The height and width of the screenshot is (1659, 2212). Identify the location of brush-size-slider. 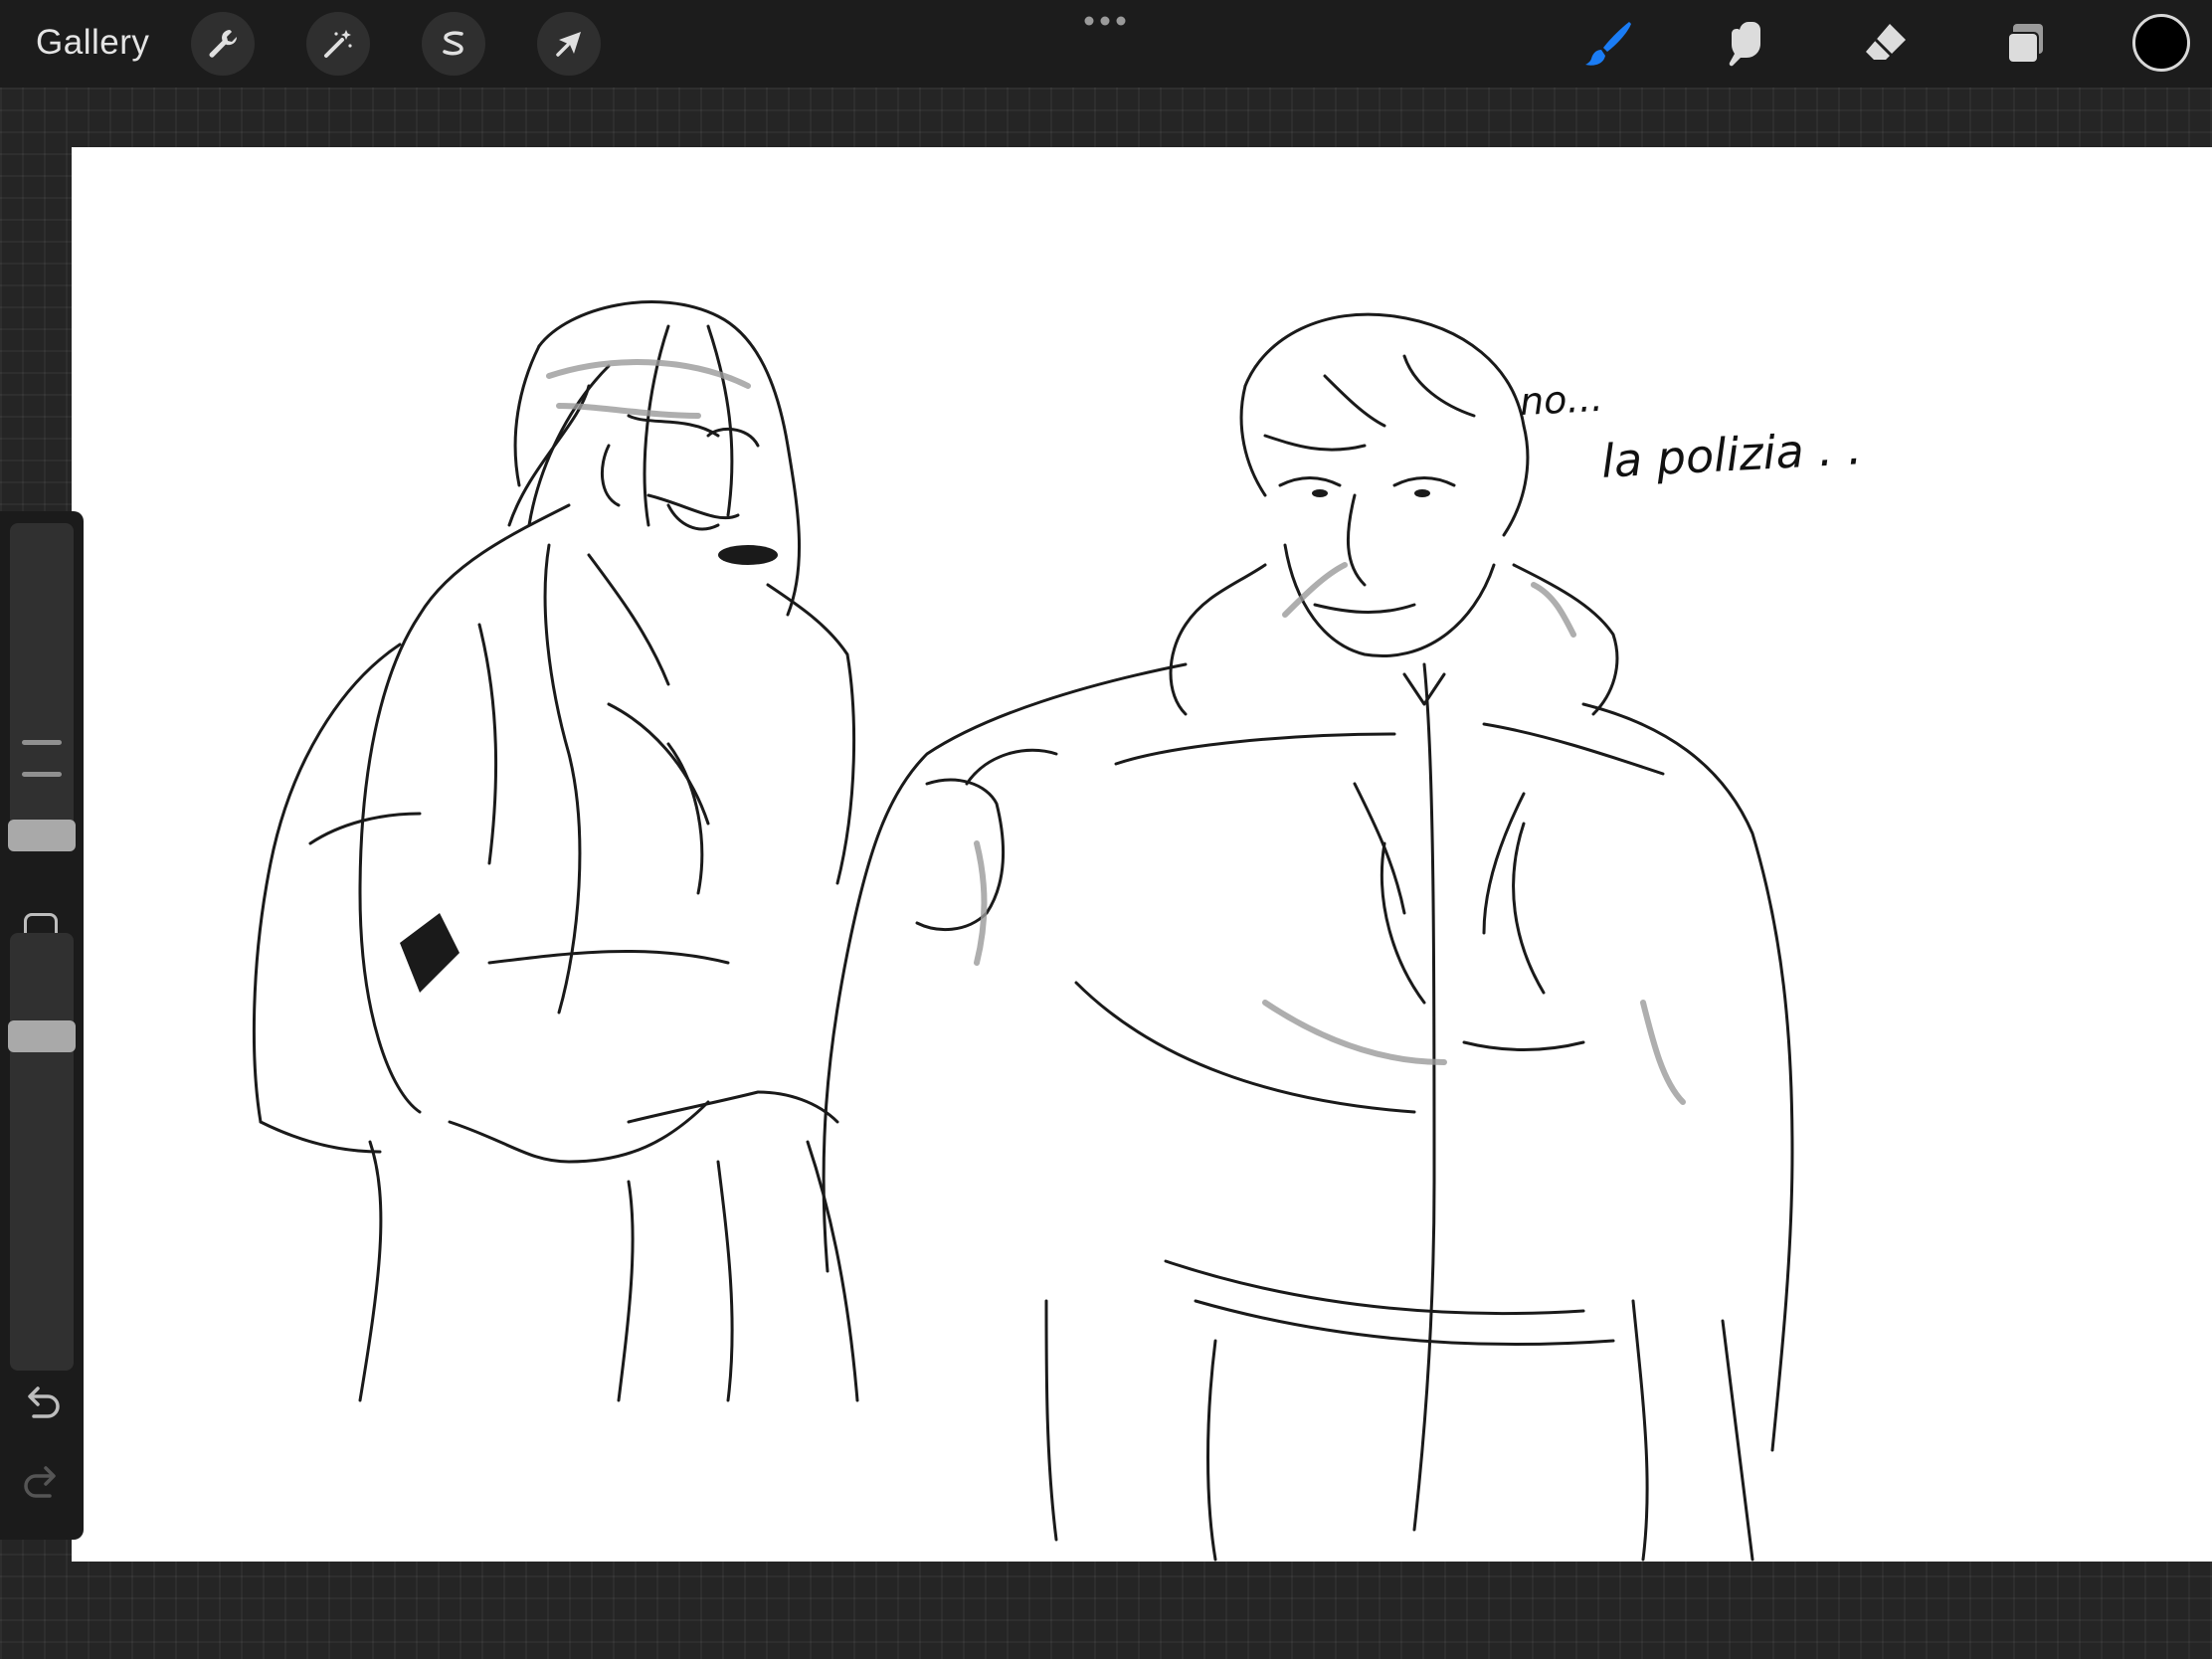
(42, 683).